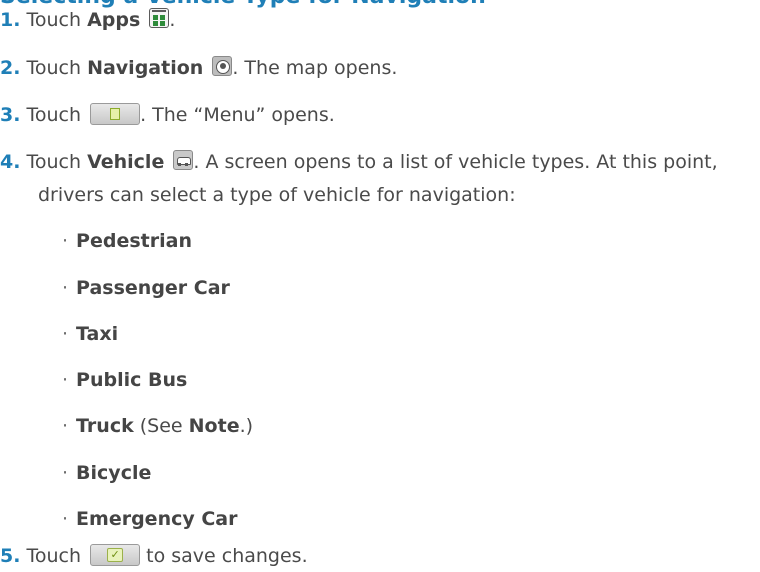 This screenshot has height=572, width=760. I want to click on vehicle-type-label: Emergency Car, so click(157, 519).